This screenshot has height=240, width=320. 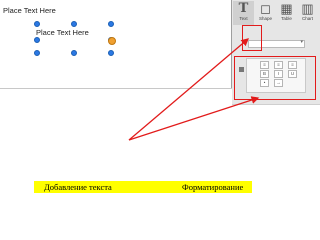 What do you see at coordinates (78, 187) in the screenshot?
I see `caption-add-text: Добавление текста` at bounding box center [78, 187].